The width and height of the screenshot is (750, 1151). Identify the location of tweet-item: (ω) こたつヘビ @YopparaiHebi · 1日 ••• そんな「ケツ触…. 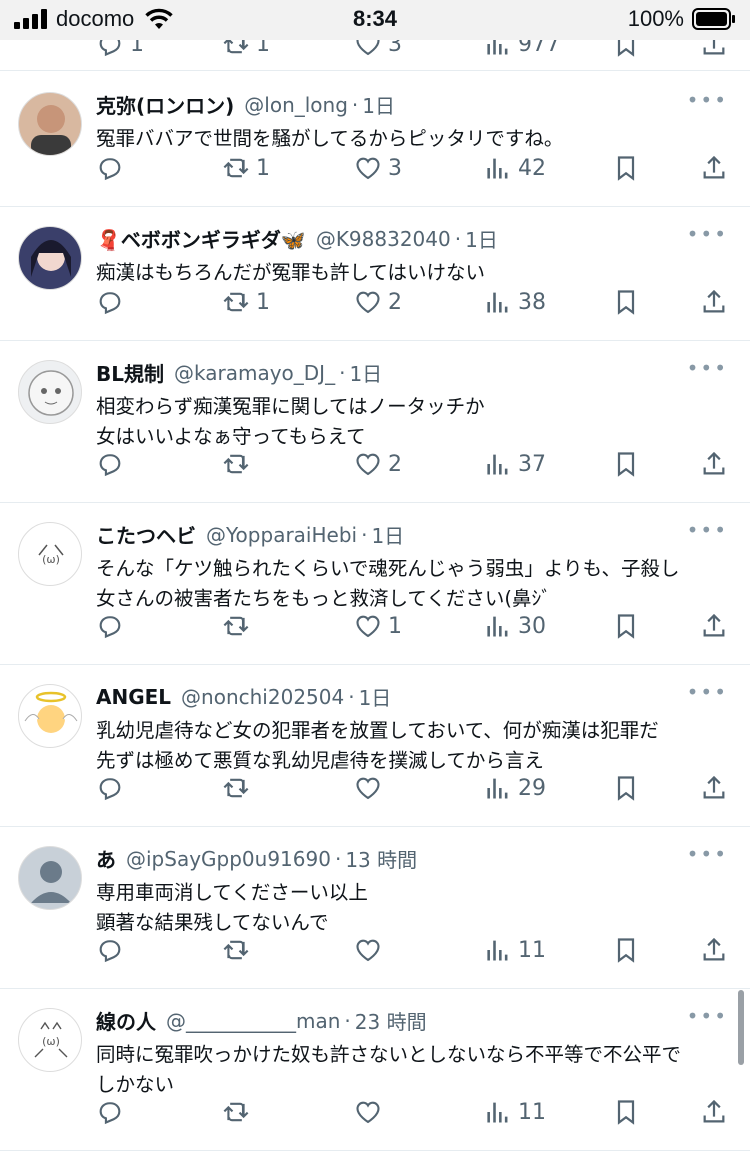
(375, 583).